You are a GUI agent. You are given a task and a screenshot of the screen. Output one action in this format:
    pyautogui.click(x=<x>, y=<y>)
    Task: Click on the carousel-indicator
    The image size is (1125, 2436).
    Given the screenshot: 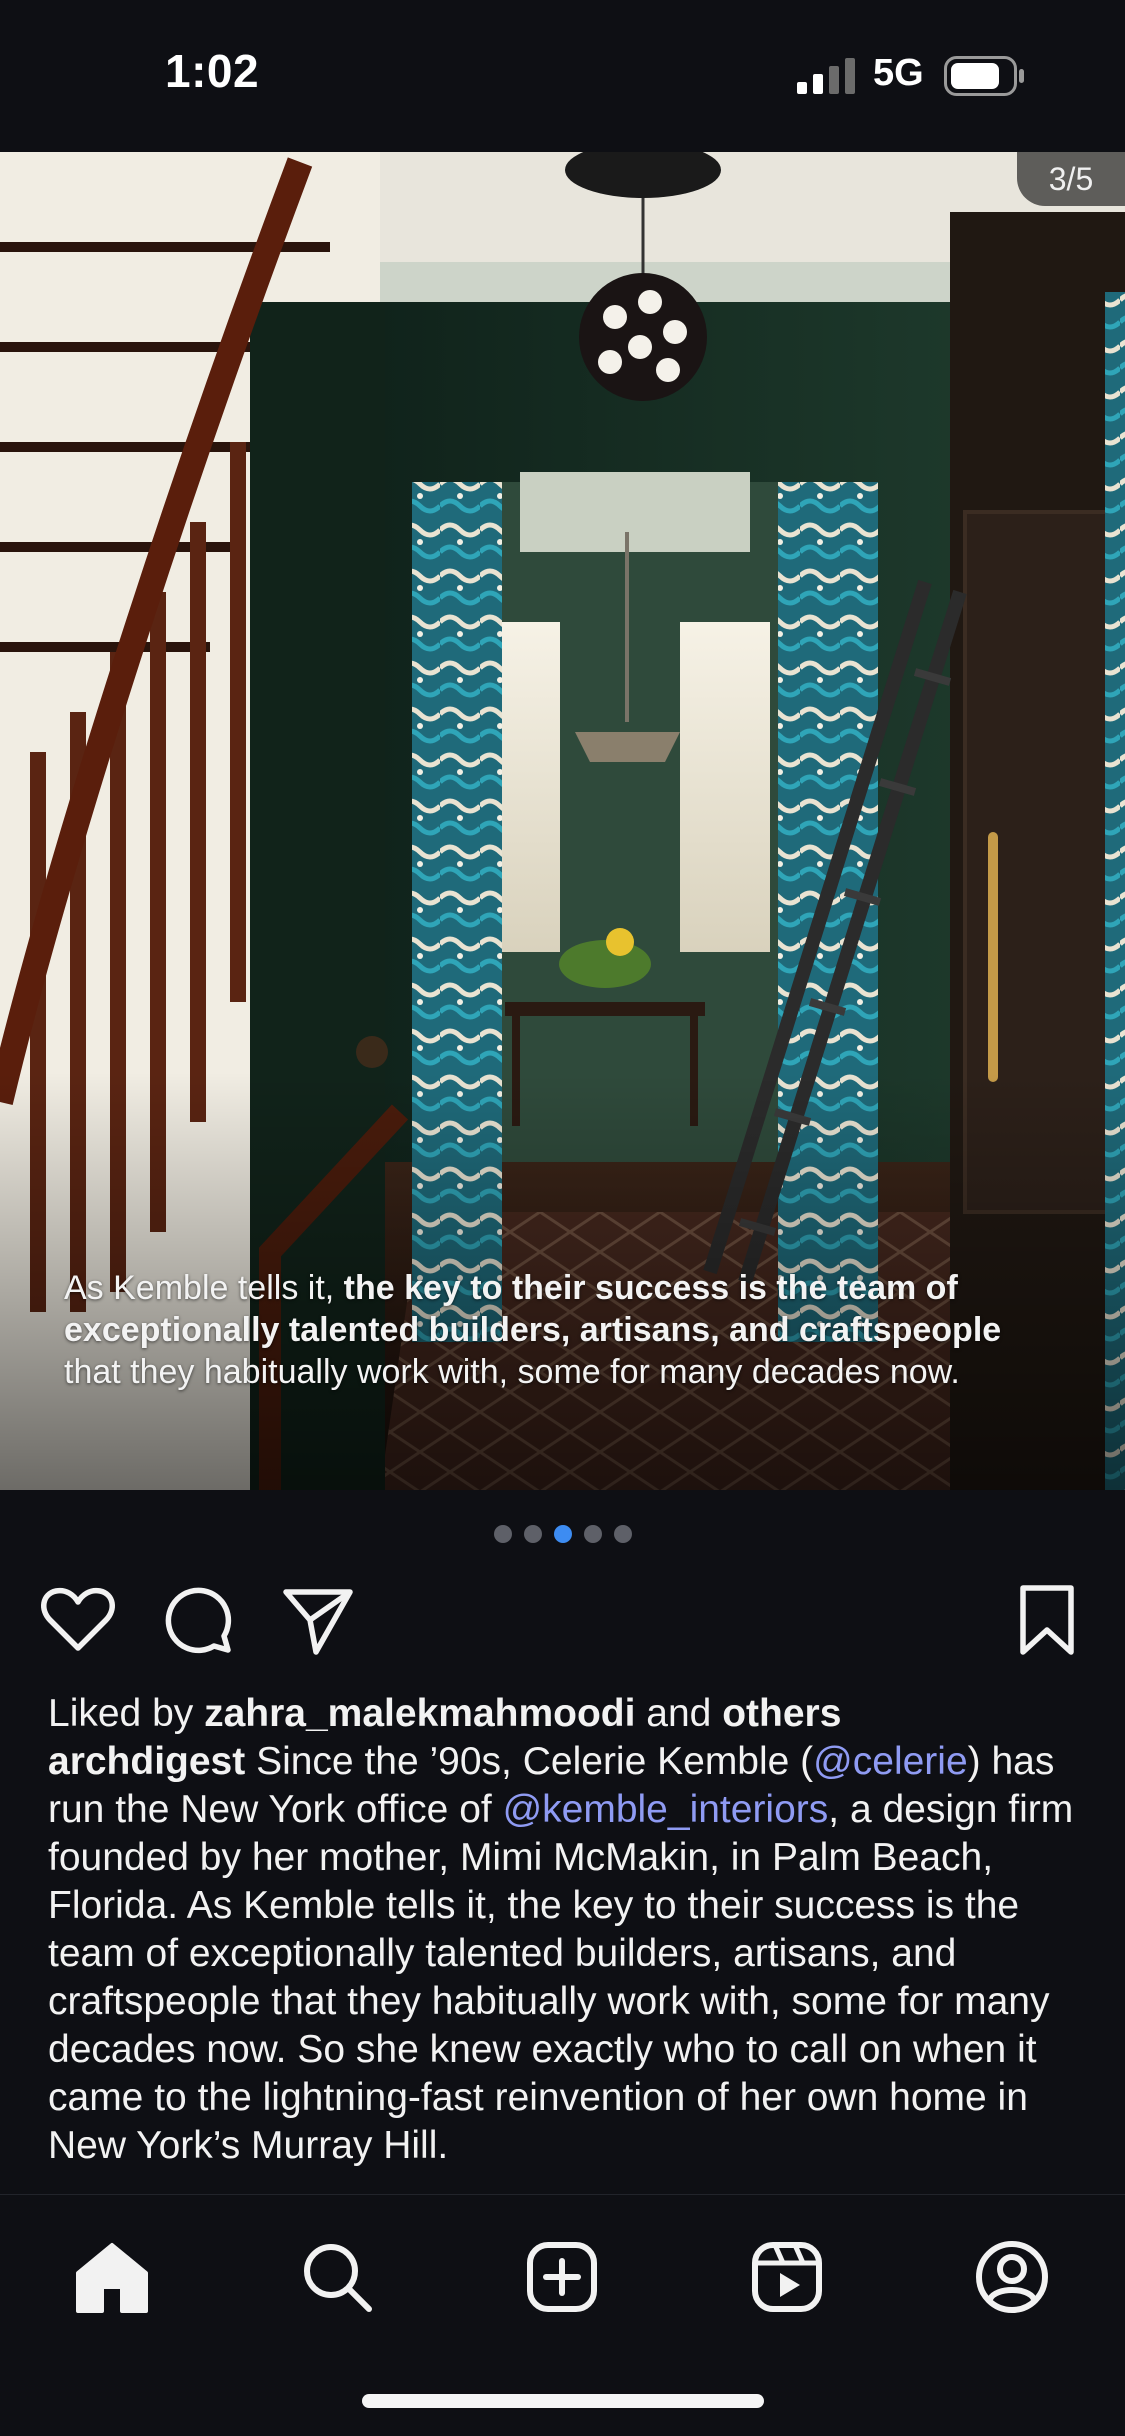 What is the action you would take?
    pyautogui.click(x=562, y=1534)
    